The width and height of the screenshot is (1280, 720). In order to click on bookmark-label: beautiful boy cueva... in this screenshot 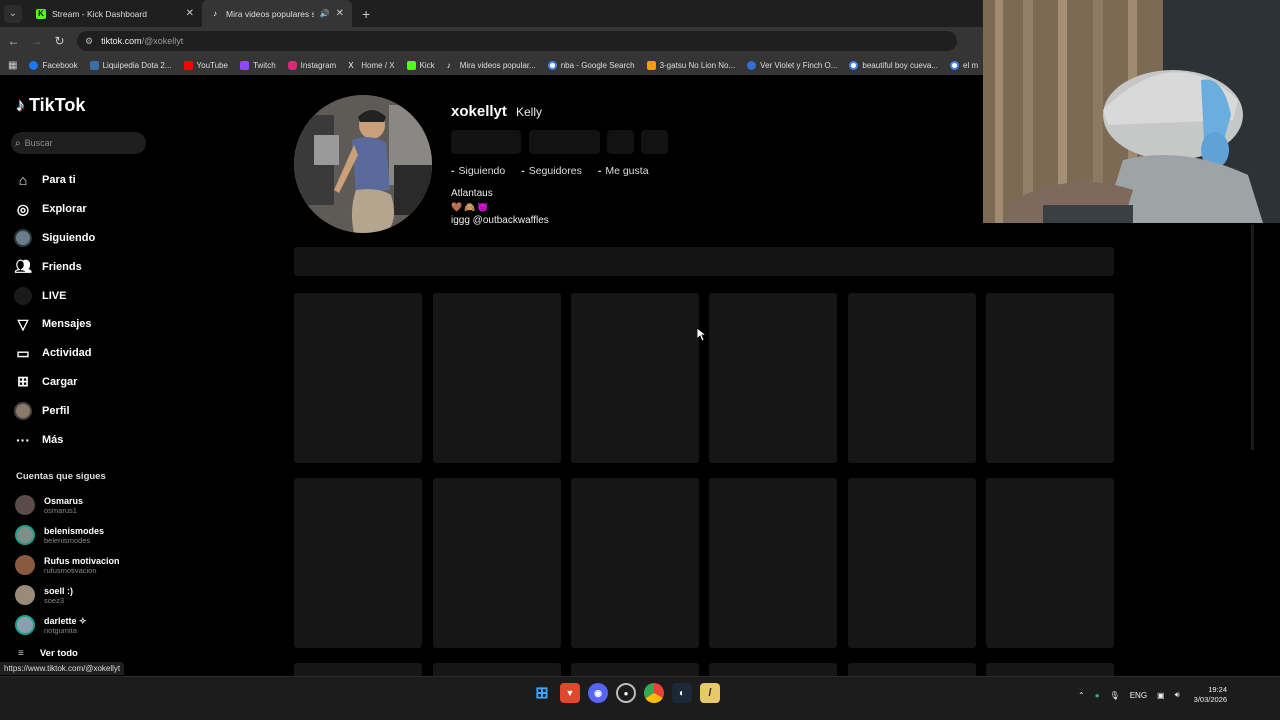, I will do `click(900, 65)`.